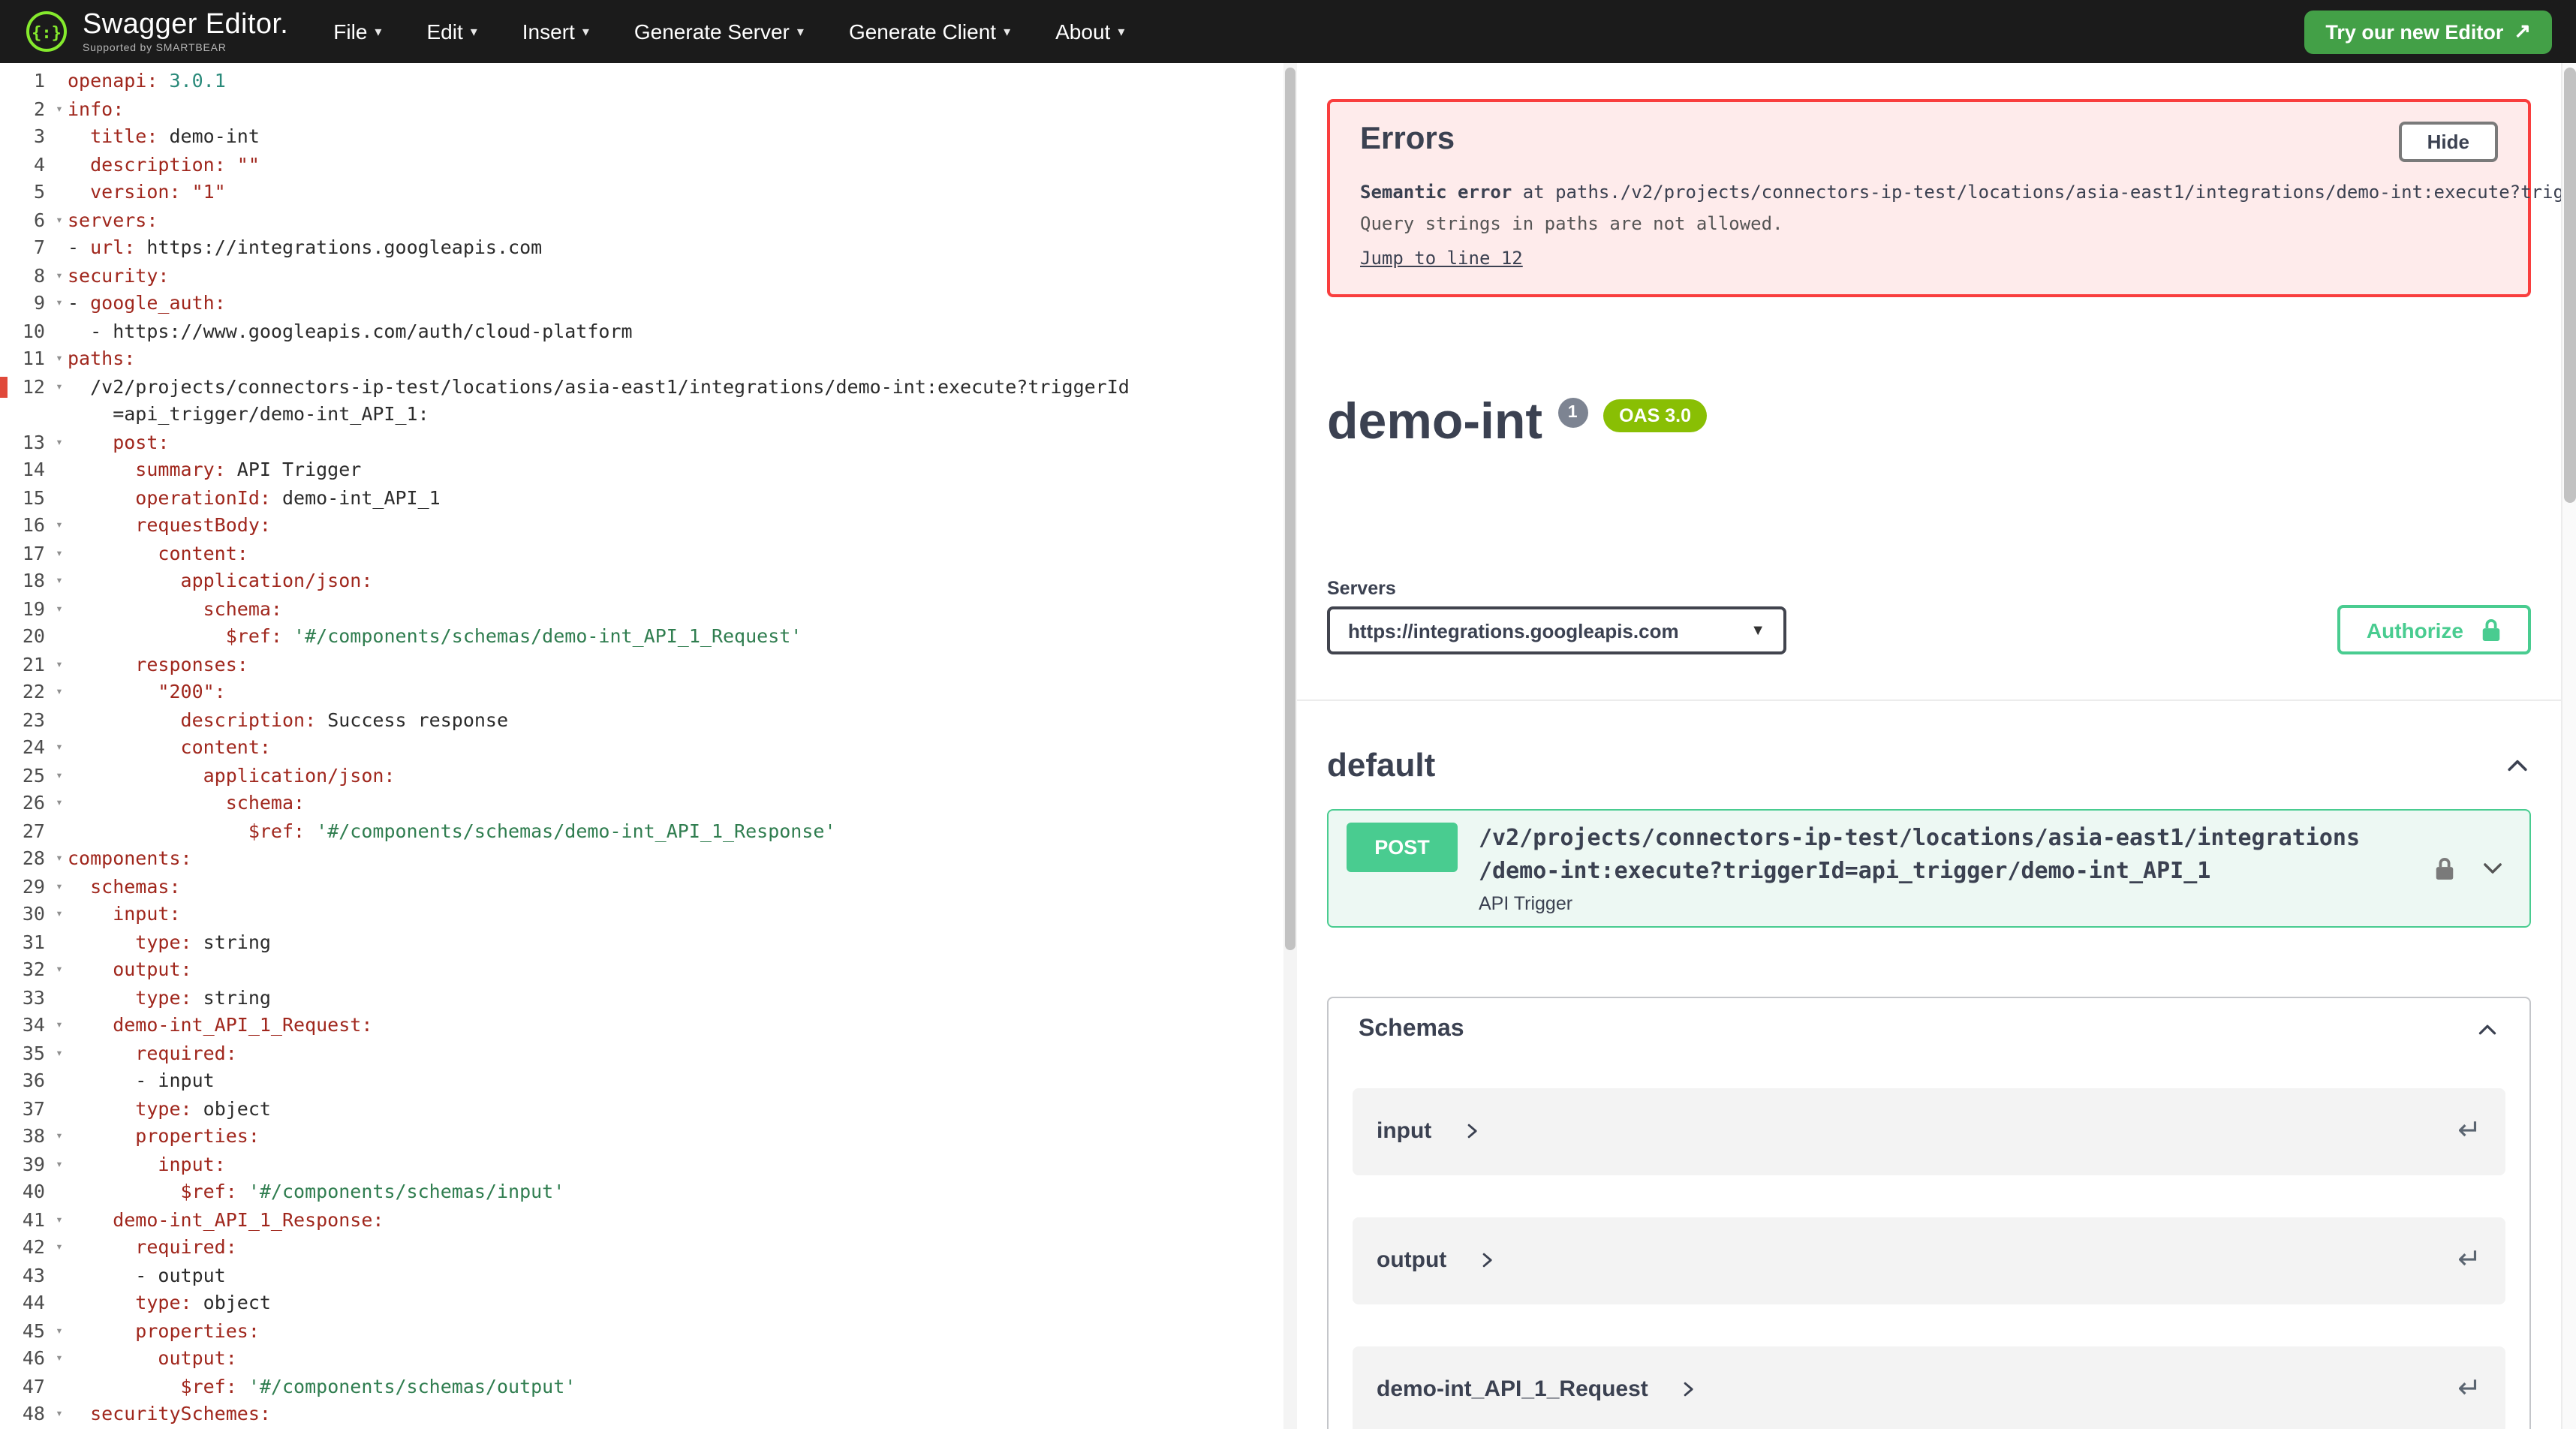 This screenshot has height=1429, width=2576. I want to click on code-line: 48 ▾ securitySchemes:, so click(641, 1414).